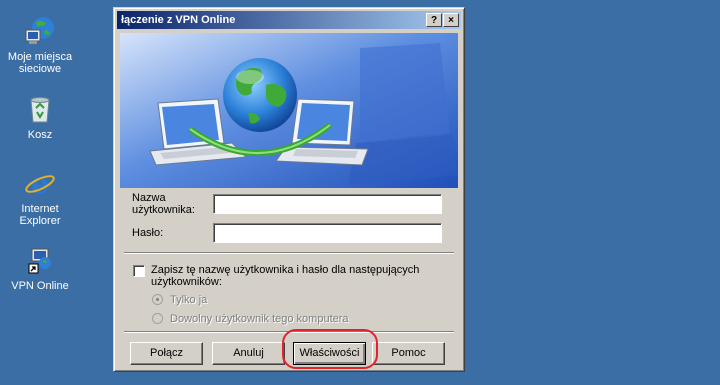  Describe the element at coordinates (434, 20) in the screenshot. I see `help-title-button: ?` at that location.